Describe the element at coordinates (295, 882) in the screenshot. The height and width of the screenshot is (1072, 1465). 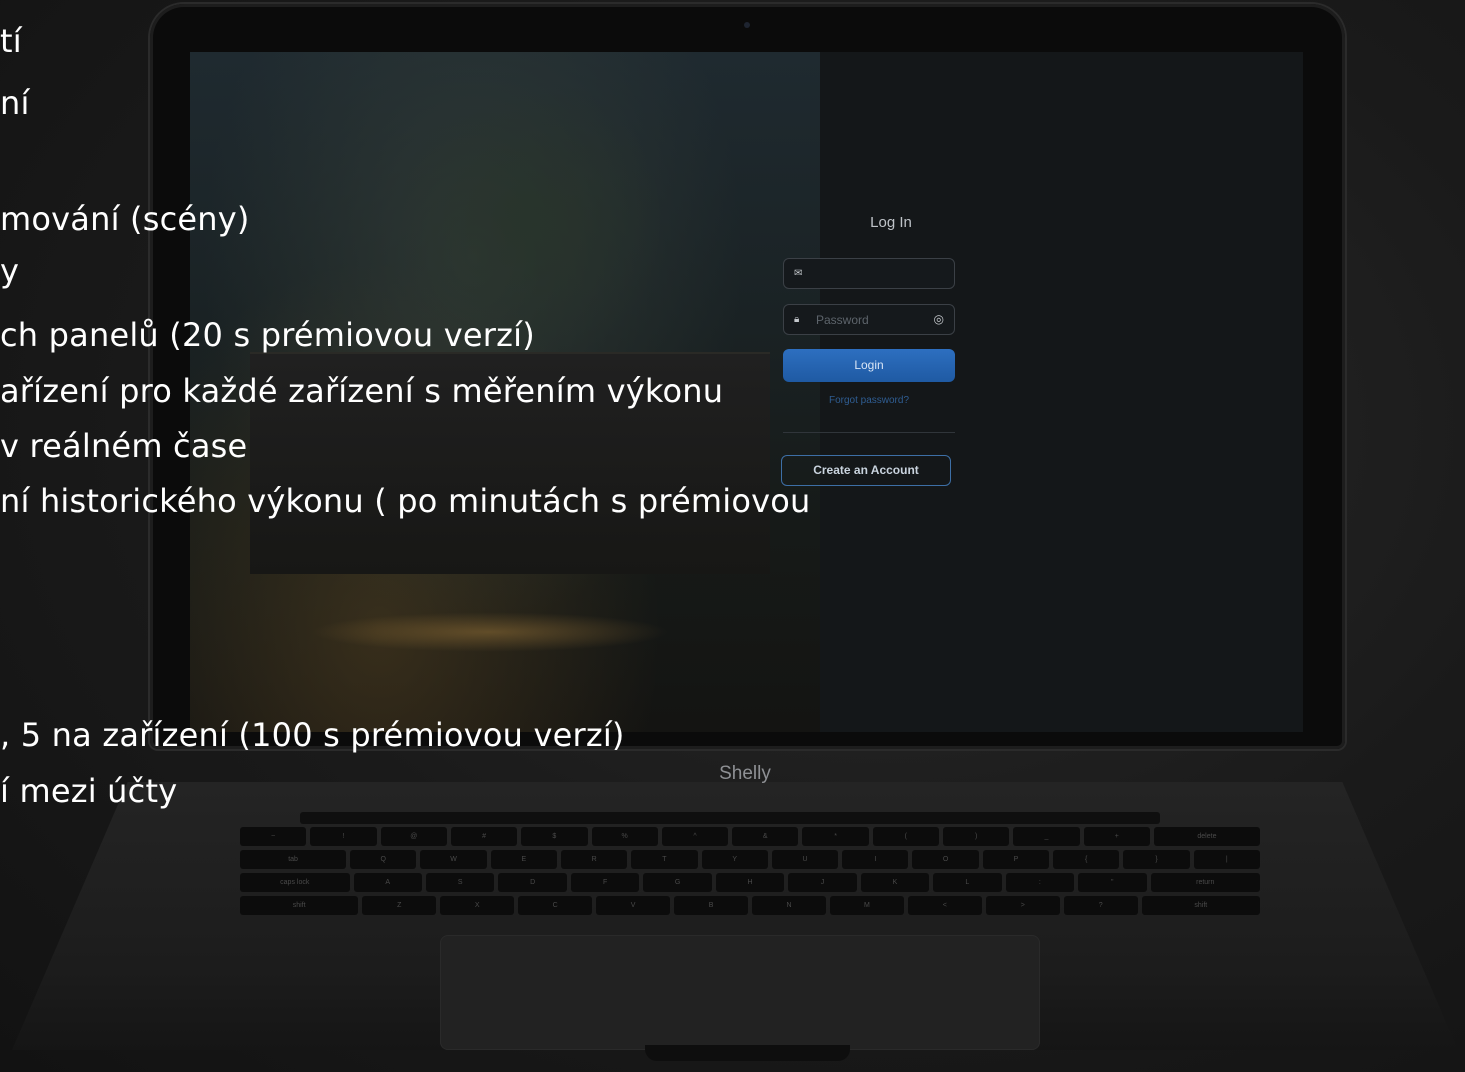
I see `keyboard-key: caps lock` at that location.